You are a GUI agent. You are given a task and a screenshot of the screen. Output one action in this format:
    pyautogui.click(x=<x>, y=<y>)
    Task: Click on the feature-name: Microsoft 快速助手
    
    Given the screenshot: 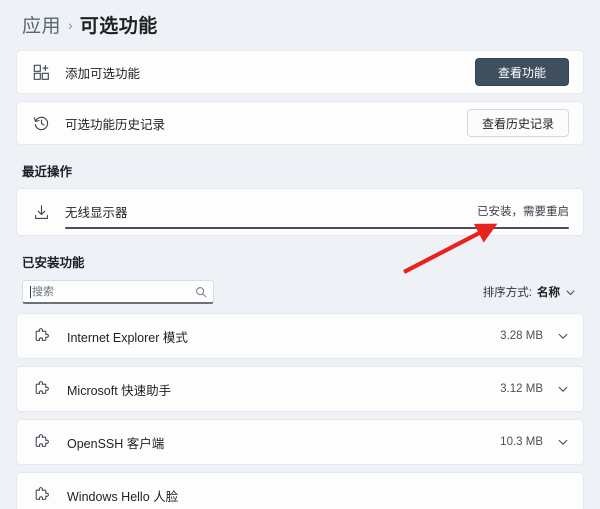 What is the action you would take?
    pyautogui.click(x=119, y=390)
    